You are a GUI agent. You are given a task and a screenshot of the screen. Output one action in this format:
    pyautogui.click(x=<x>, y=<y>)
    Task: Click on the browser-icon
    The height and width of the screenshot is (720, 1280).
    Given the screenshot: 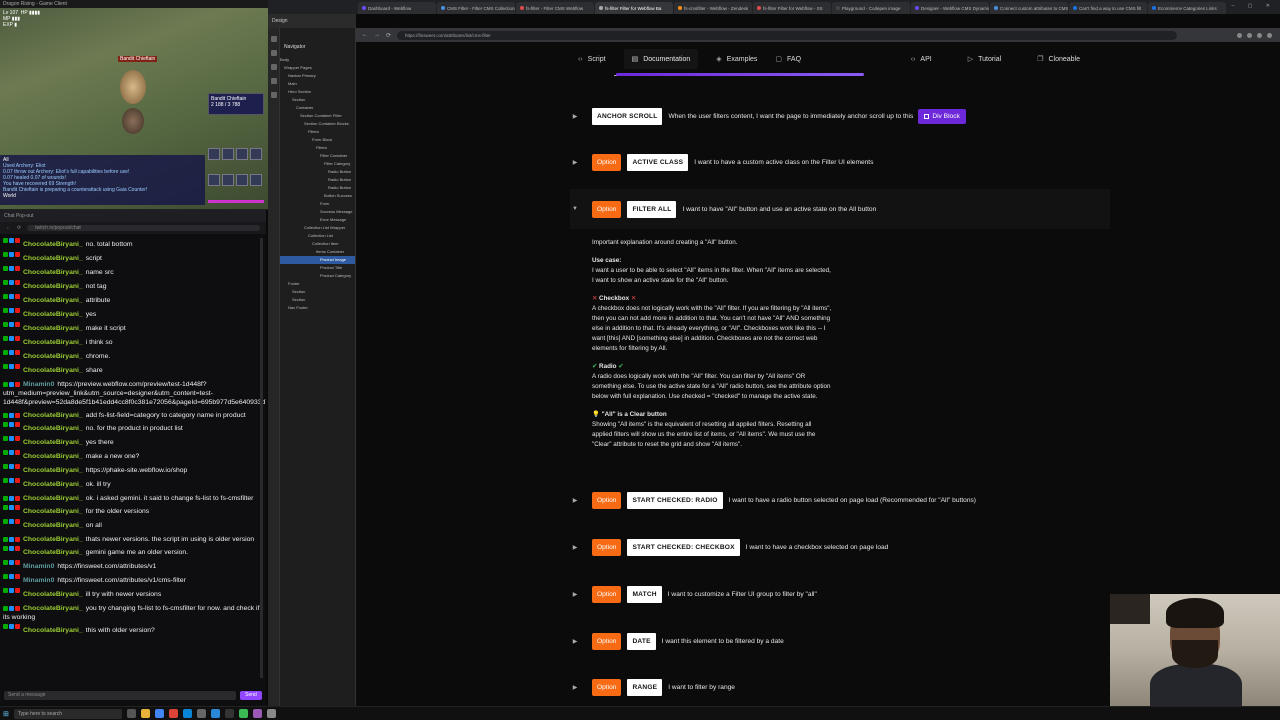 What is the action you would take?
    pyautogui.click(x=159, y=713)
    